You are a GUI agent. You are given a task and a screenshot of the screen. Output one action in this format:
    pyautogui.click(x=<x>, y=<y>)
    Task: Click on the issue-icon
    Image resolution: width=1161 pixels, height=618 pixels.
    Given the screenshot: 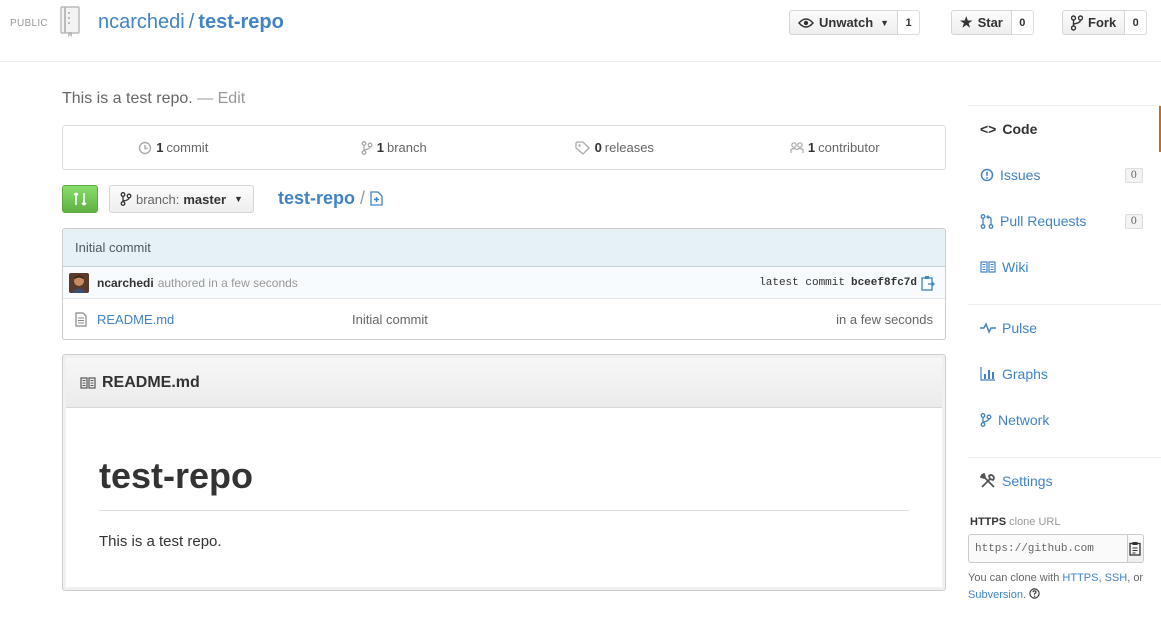 What is the action you would take?
    pyautogui.click(x=987, y=175)
    